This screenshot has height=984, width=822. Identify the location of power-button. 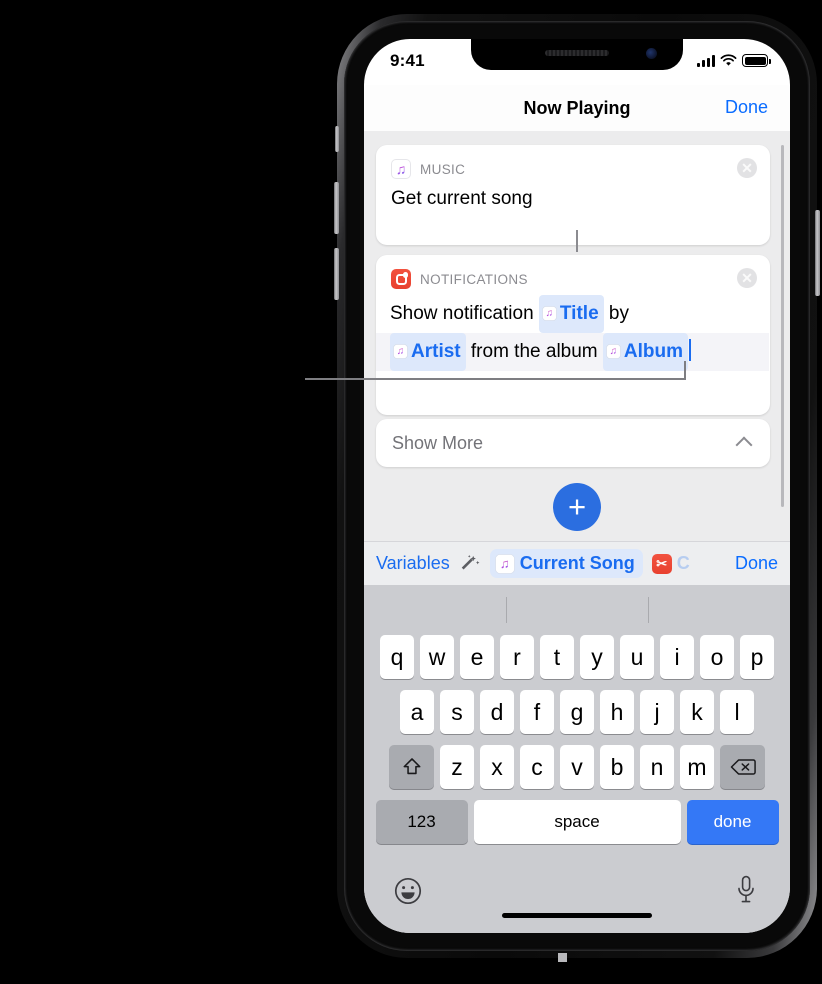
(817, 253).